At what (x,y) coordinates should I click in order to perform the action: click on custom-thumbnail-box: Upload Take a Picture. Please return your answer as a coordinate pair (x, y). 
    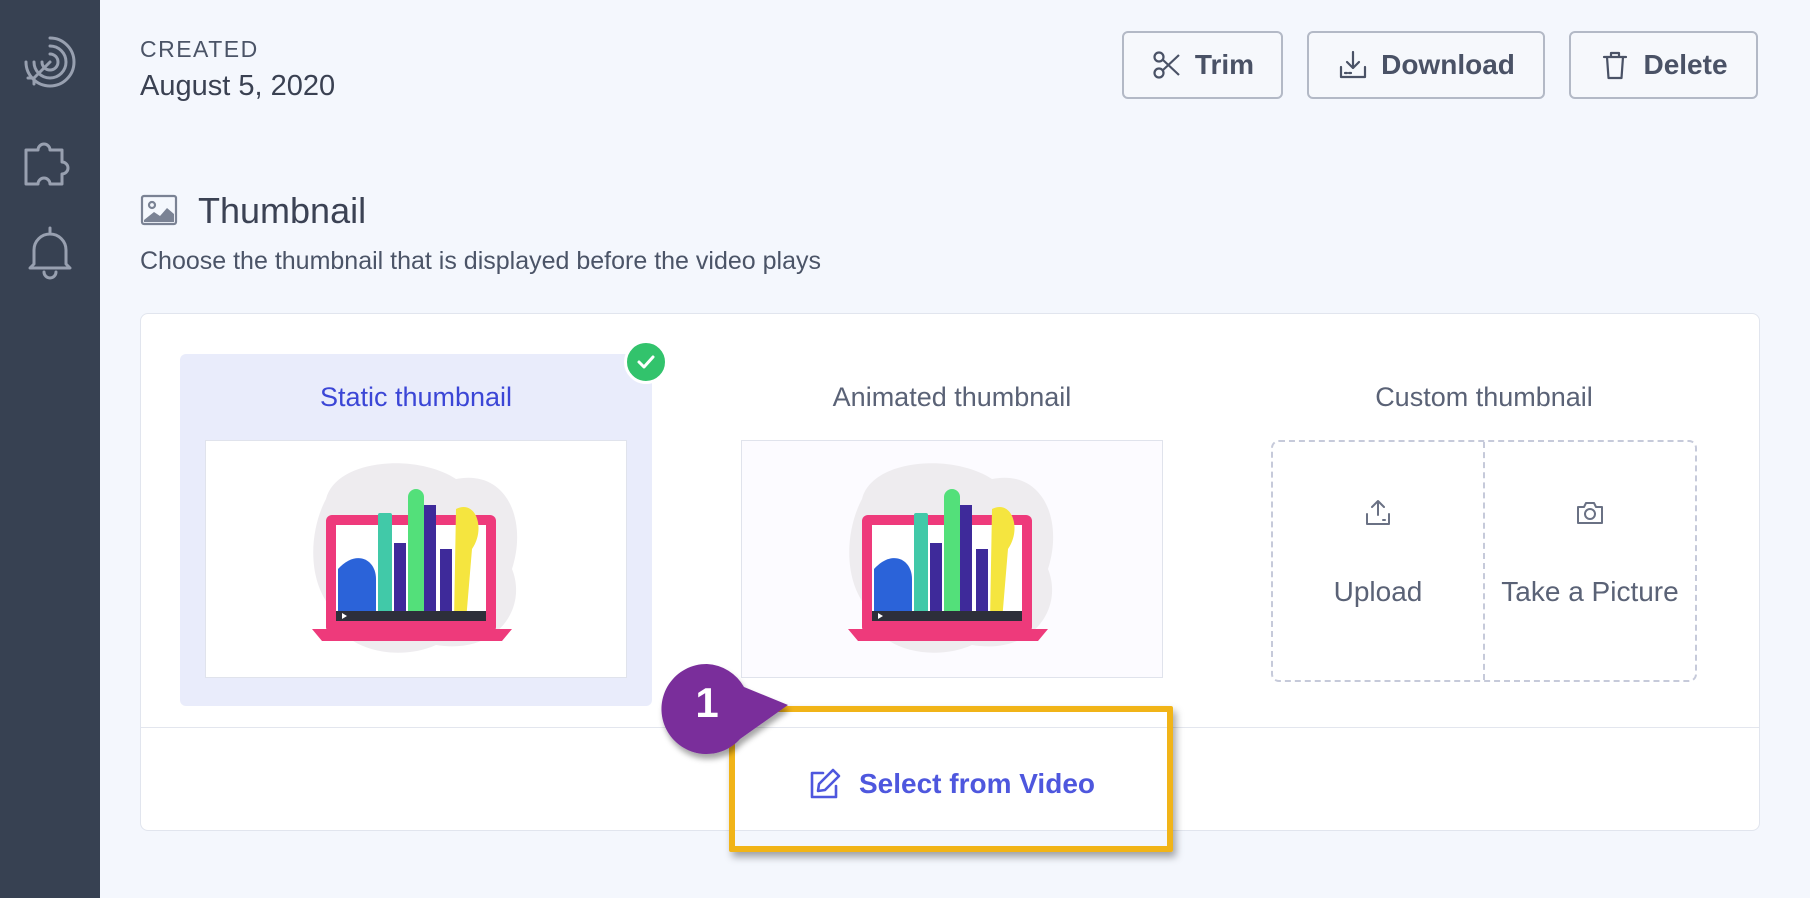
    Looking at the image, I should click on (1484, 561).